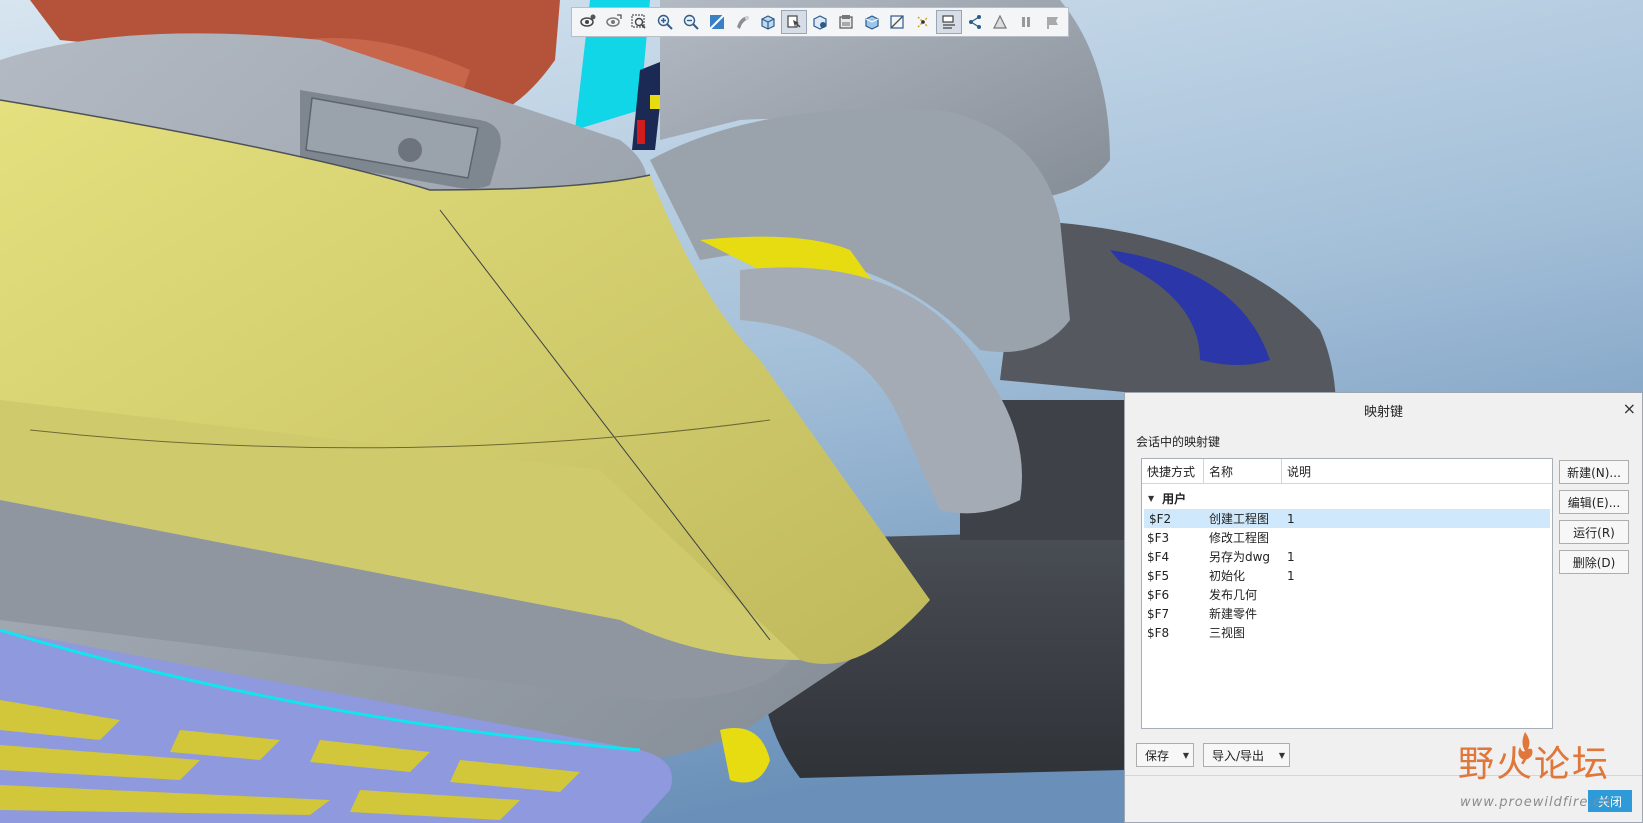 The width and height of the screenshot is (1643, 823). I want to click on simplified-rep-icon, so click(1001, 22).